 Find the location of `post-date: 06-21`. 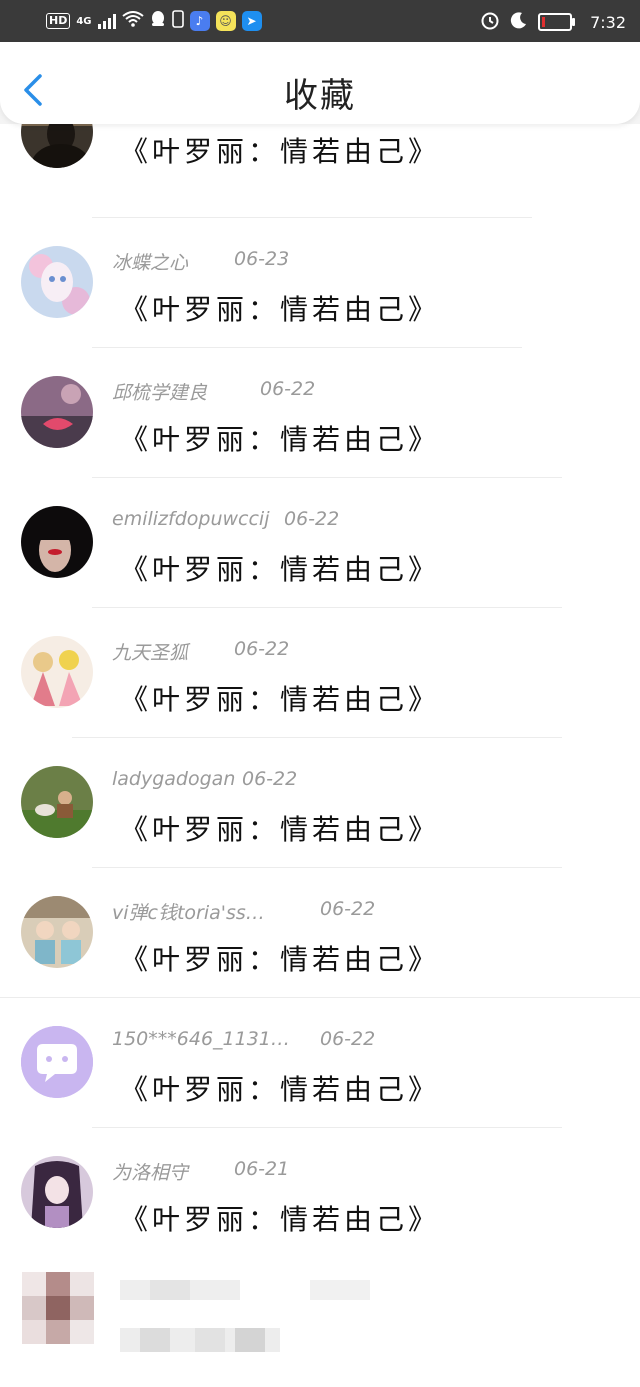

post-date: 06-21 is located at coordinates (262, 1169).